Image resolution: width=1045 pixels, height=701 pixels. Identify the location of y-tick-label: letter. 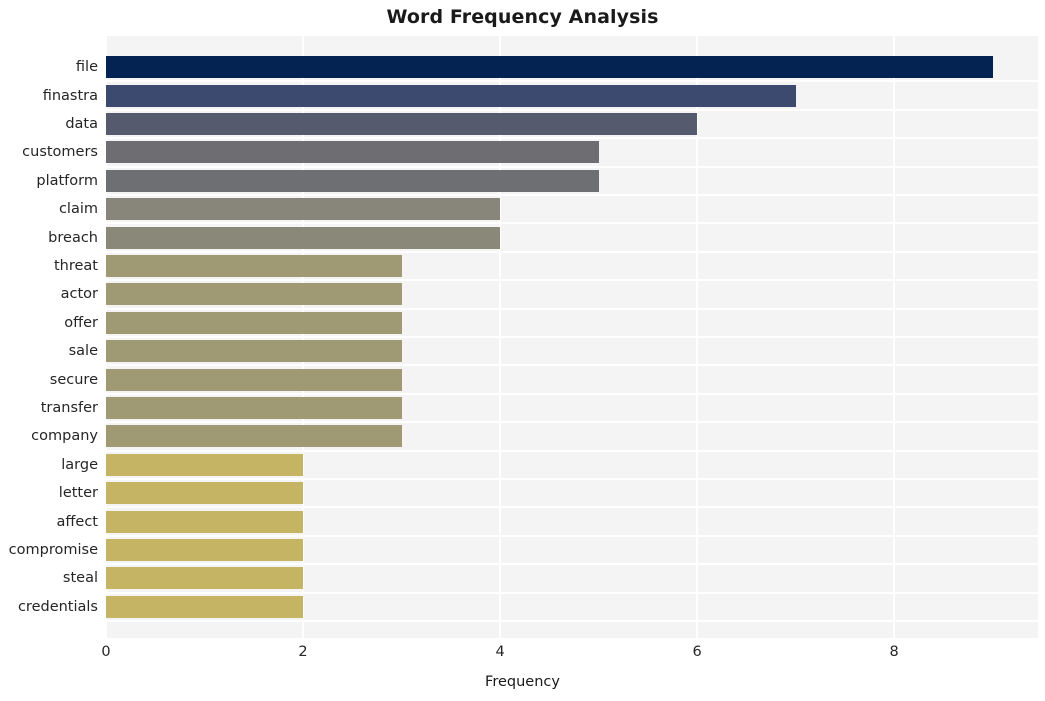
(78, 493).